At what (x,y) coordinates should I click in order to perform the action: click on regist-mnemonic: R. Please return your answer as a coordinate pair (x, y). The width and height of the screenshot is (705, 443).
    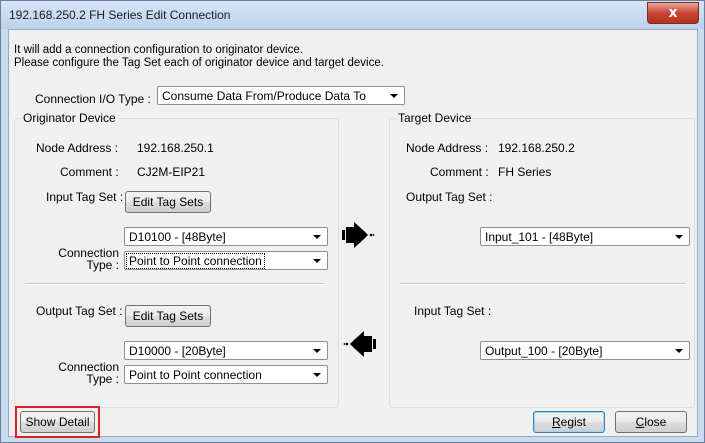
    Looking at the image, I should click on (556, 422).